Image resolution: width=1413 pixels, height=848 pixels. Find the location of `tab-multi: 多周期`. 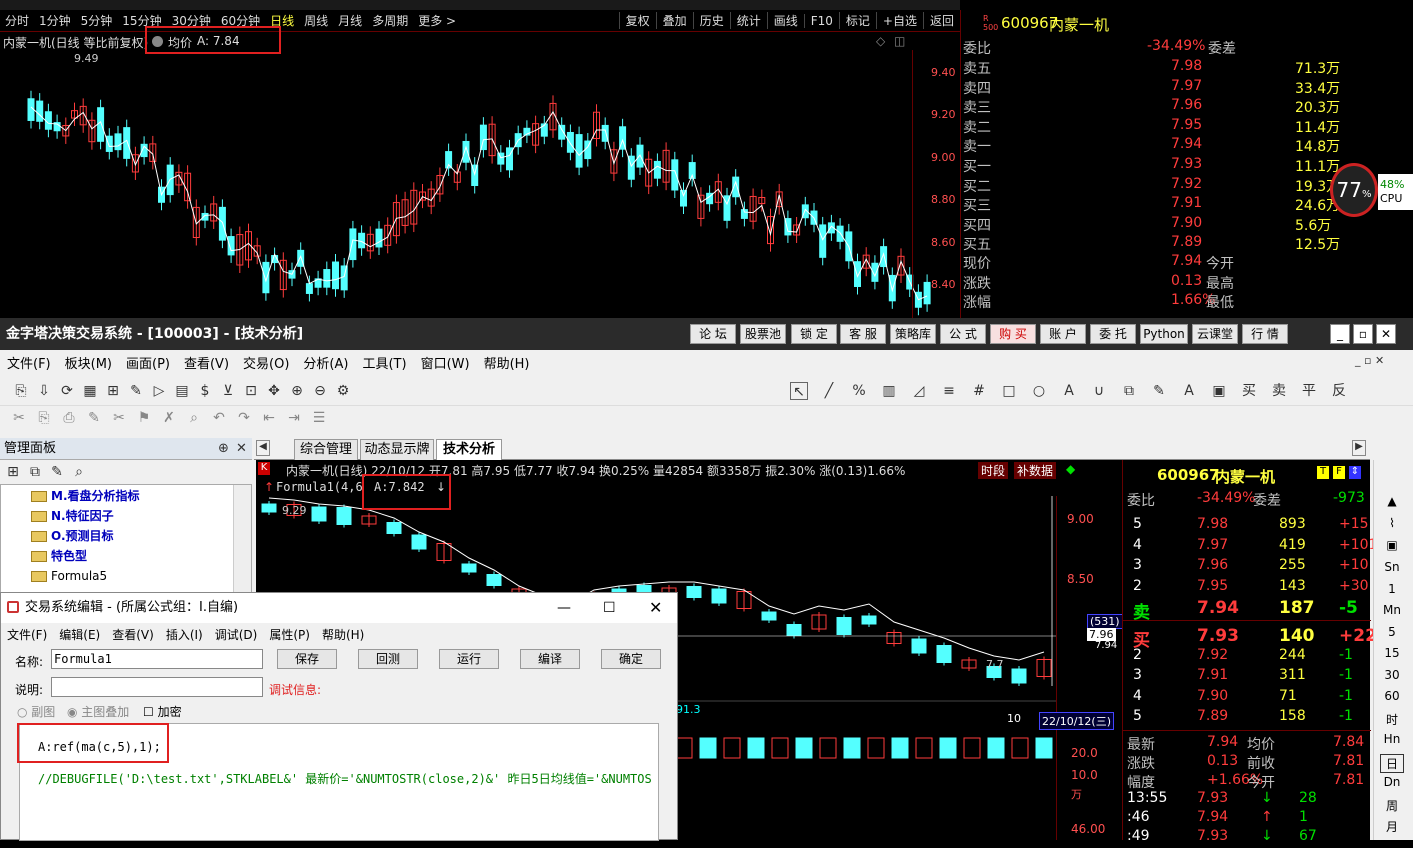

tab-multi: 多周期 is located at coordinates (390, 20).